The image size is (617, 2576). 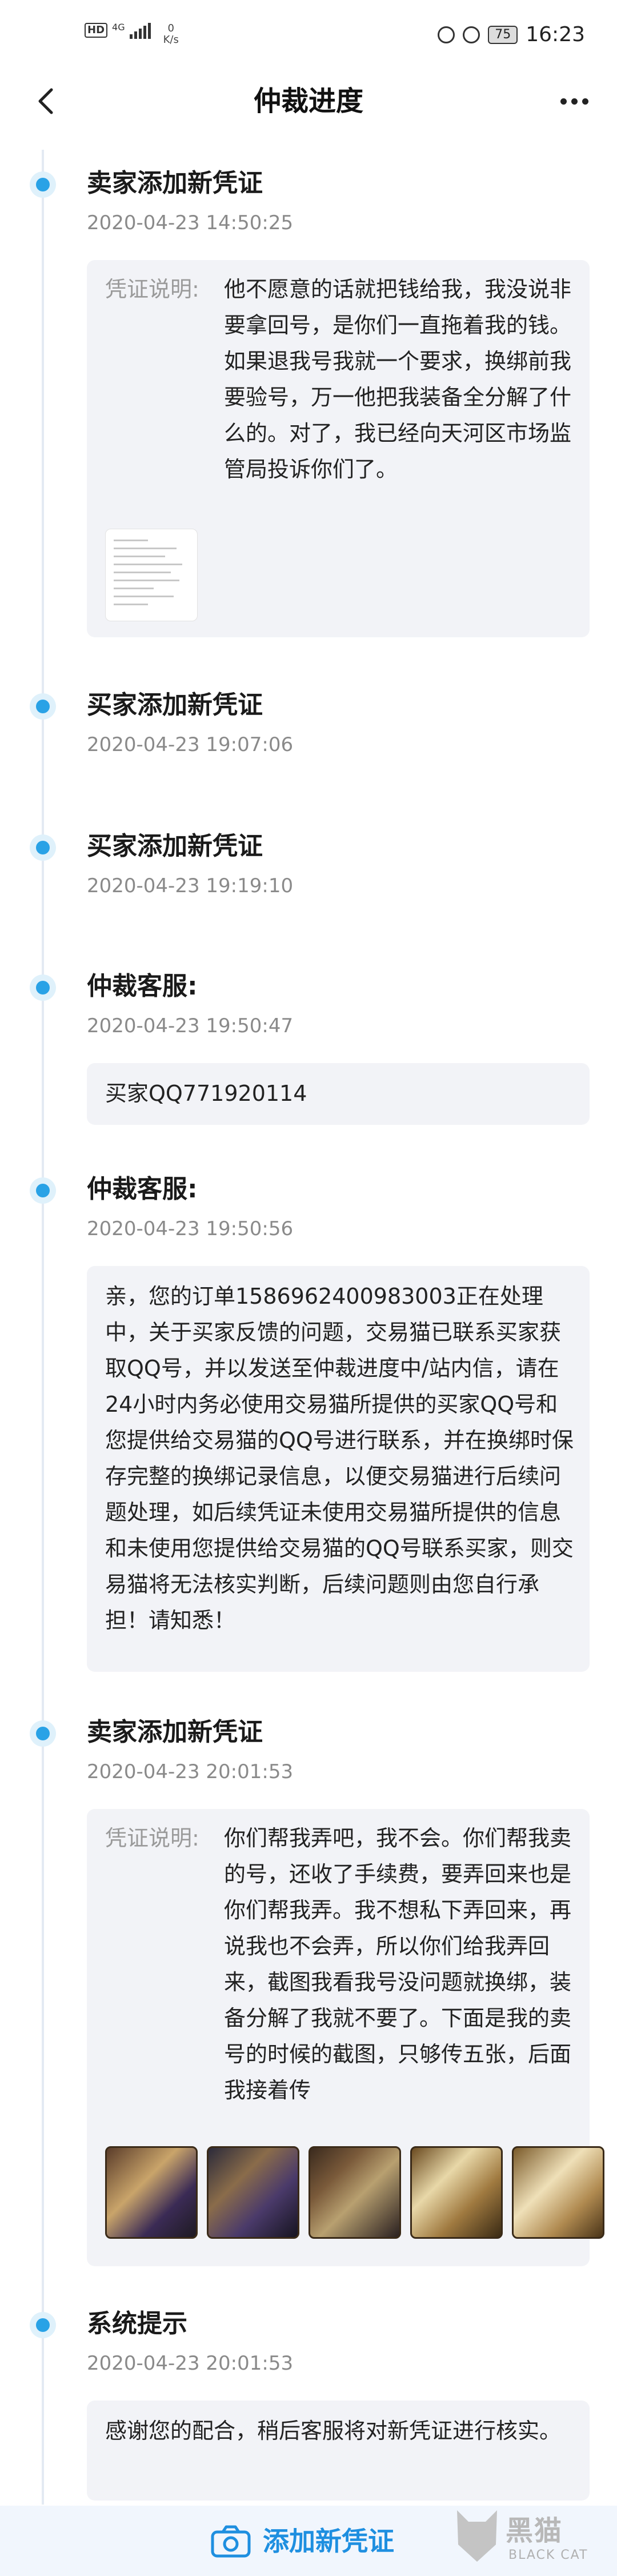 I want to click on net-speed-value: 0, so click(x=170, y=28).